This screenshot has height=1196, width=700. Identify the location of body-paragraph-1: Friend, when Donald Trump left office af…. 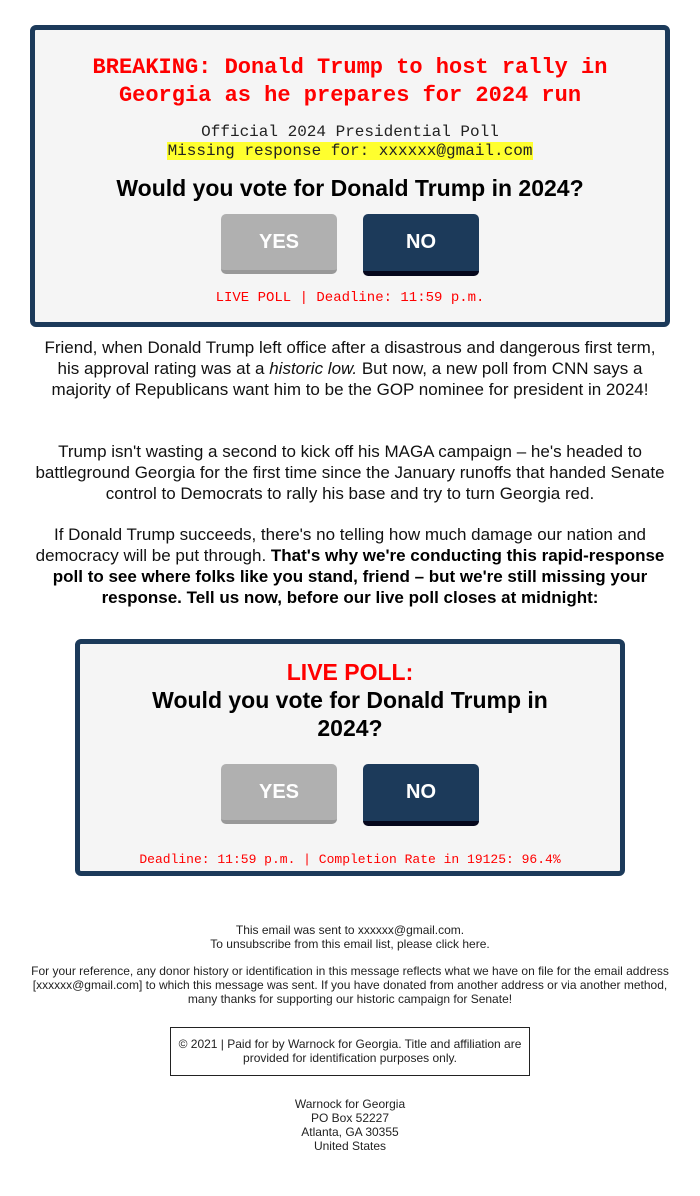
(350, 368).